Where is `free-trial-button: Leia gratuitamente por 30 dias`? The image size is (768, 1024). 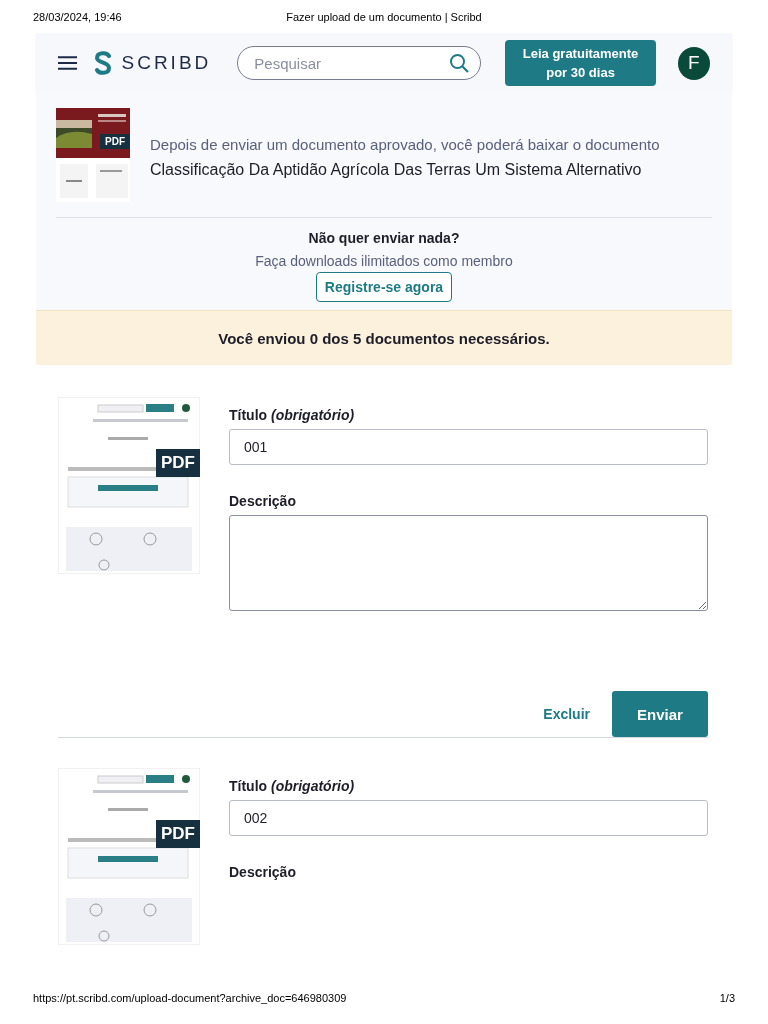
free-trial-button: Leia gratuitamente por 30 dias is located at coordinates (580, 63).